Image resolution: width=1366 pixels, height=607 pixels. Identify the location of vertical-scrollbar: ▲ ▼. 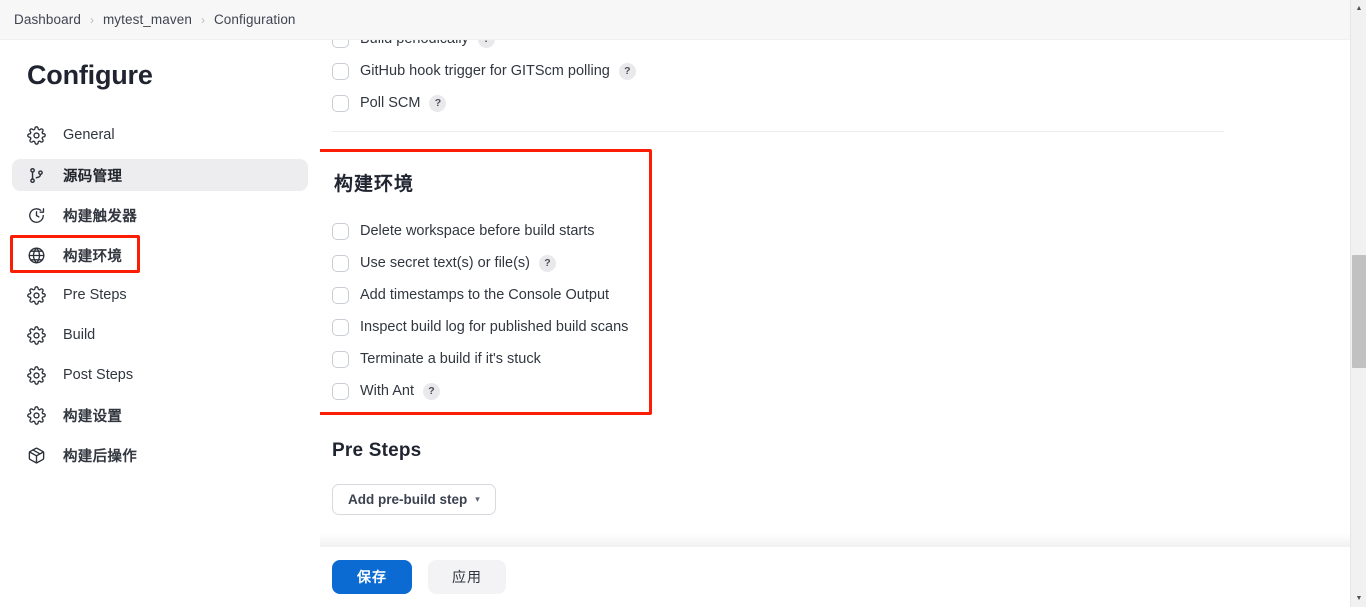
(1358, 303).